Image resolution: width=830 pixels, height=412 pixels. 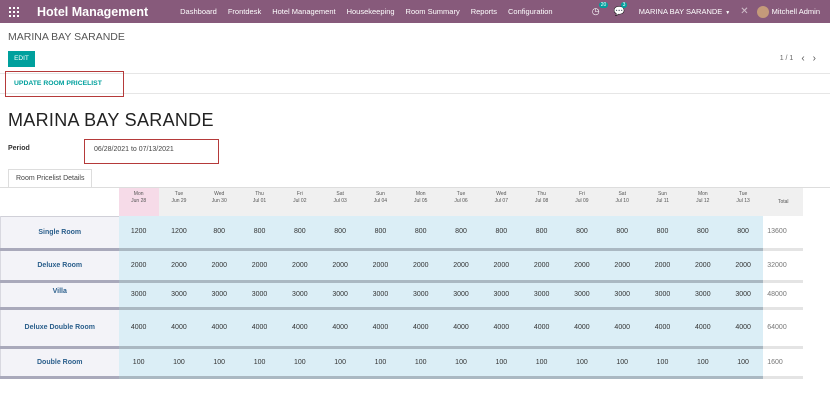 I want to click on chevron-right-icon: ›, so click(x=814, y=58).